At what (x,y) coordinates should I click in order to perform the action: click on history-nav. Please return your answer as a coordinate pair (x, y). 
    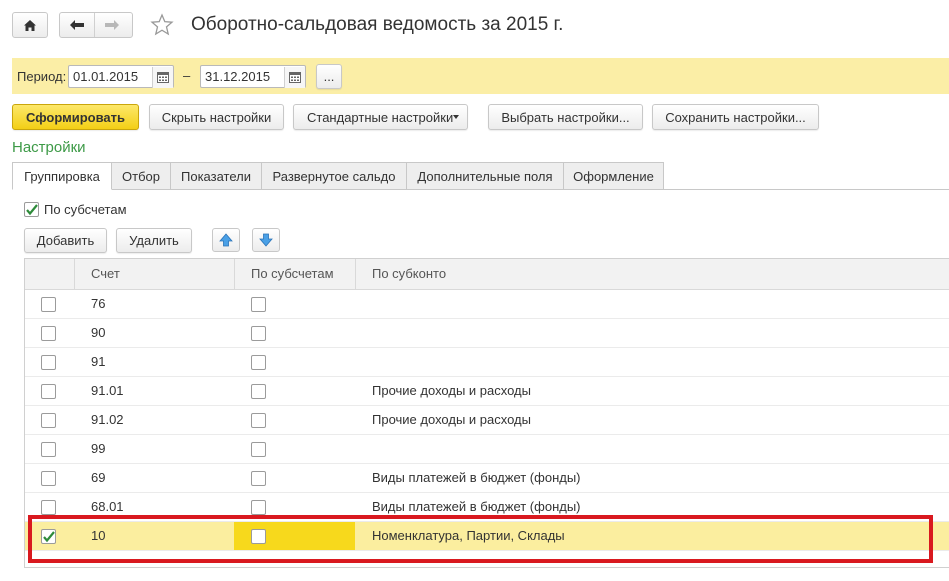
    Looking at the image, I should click on (96, 25).